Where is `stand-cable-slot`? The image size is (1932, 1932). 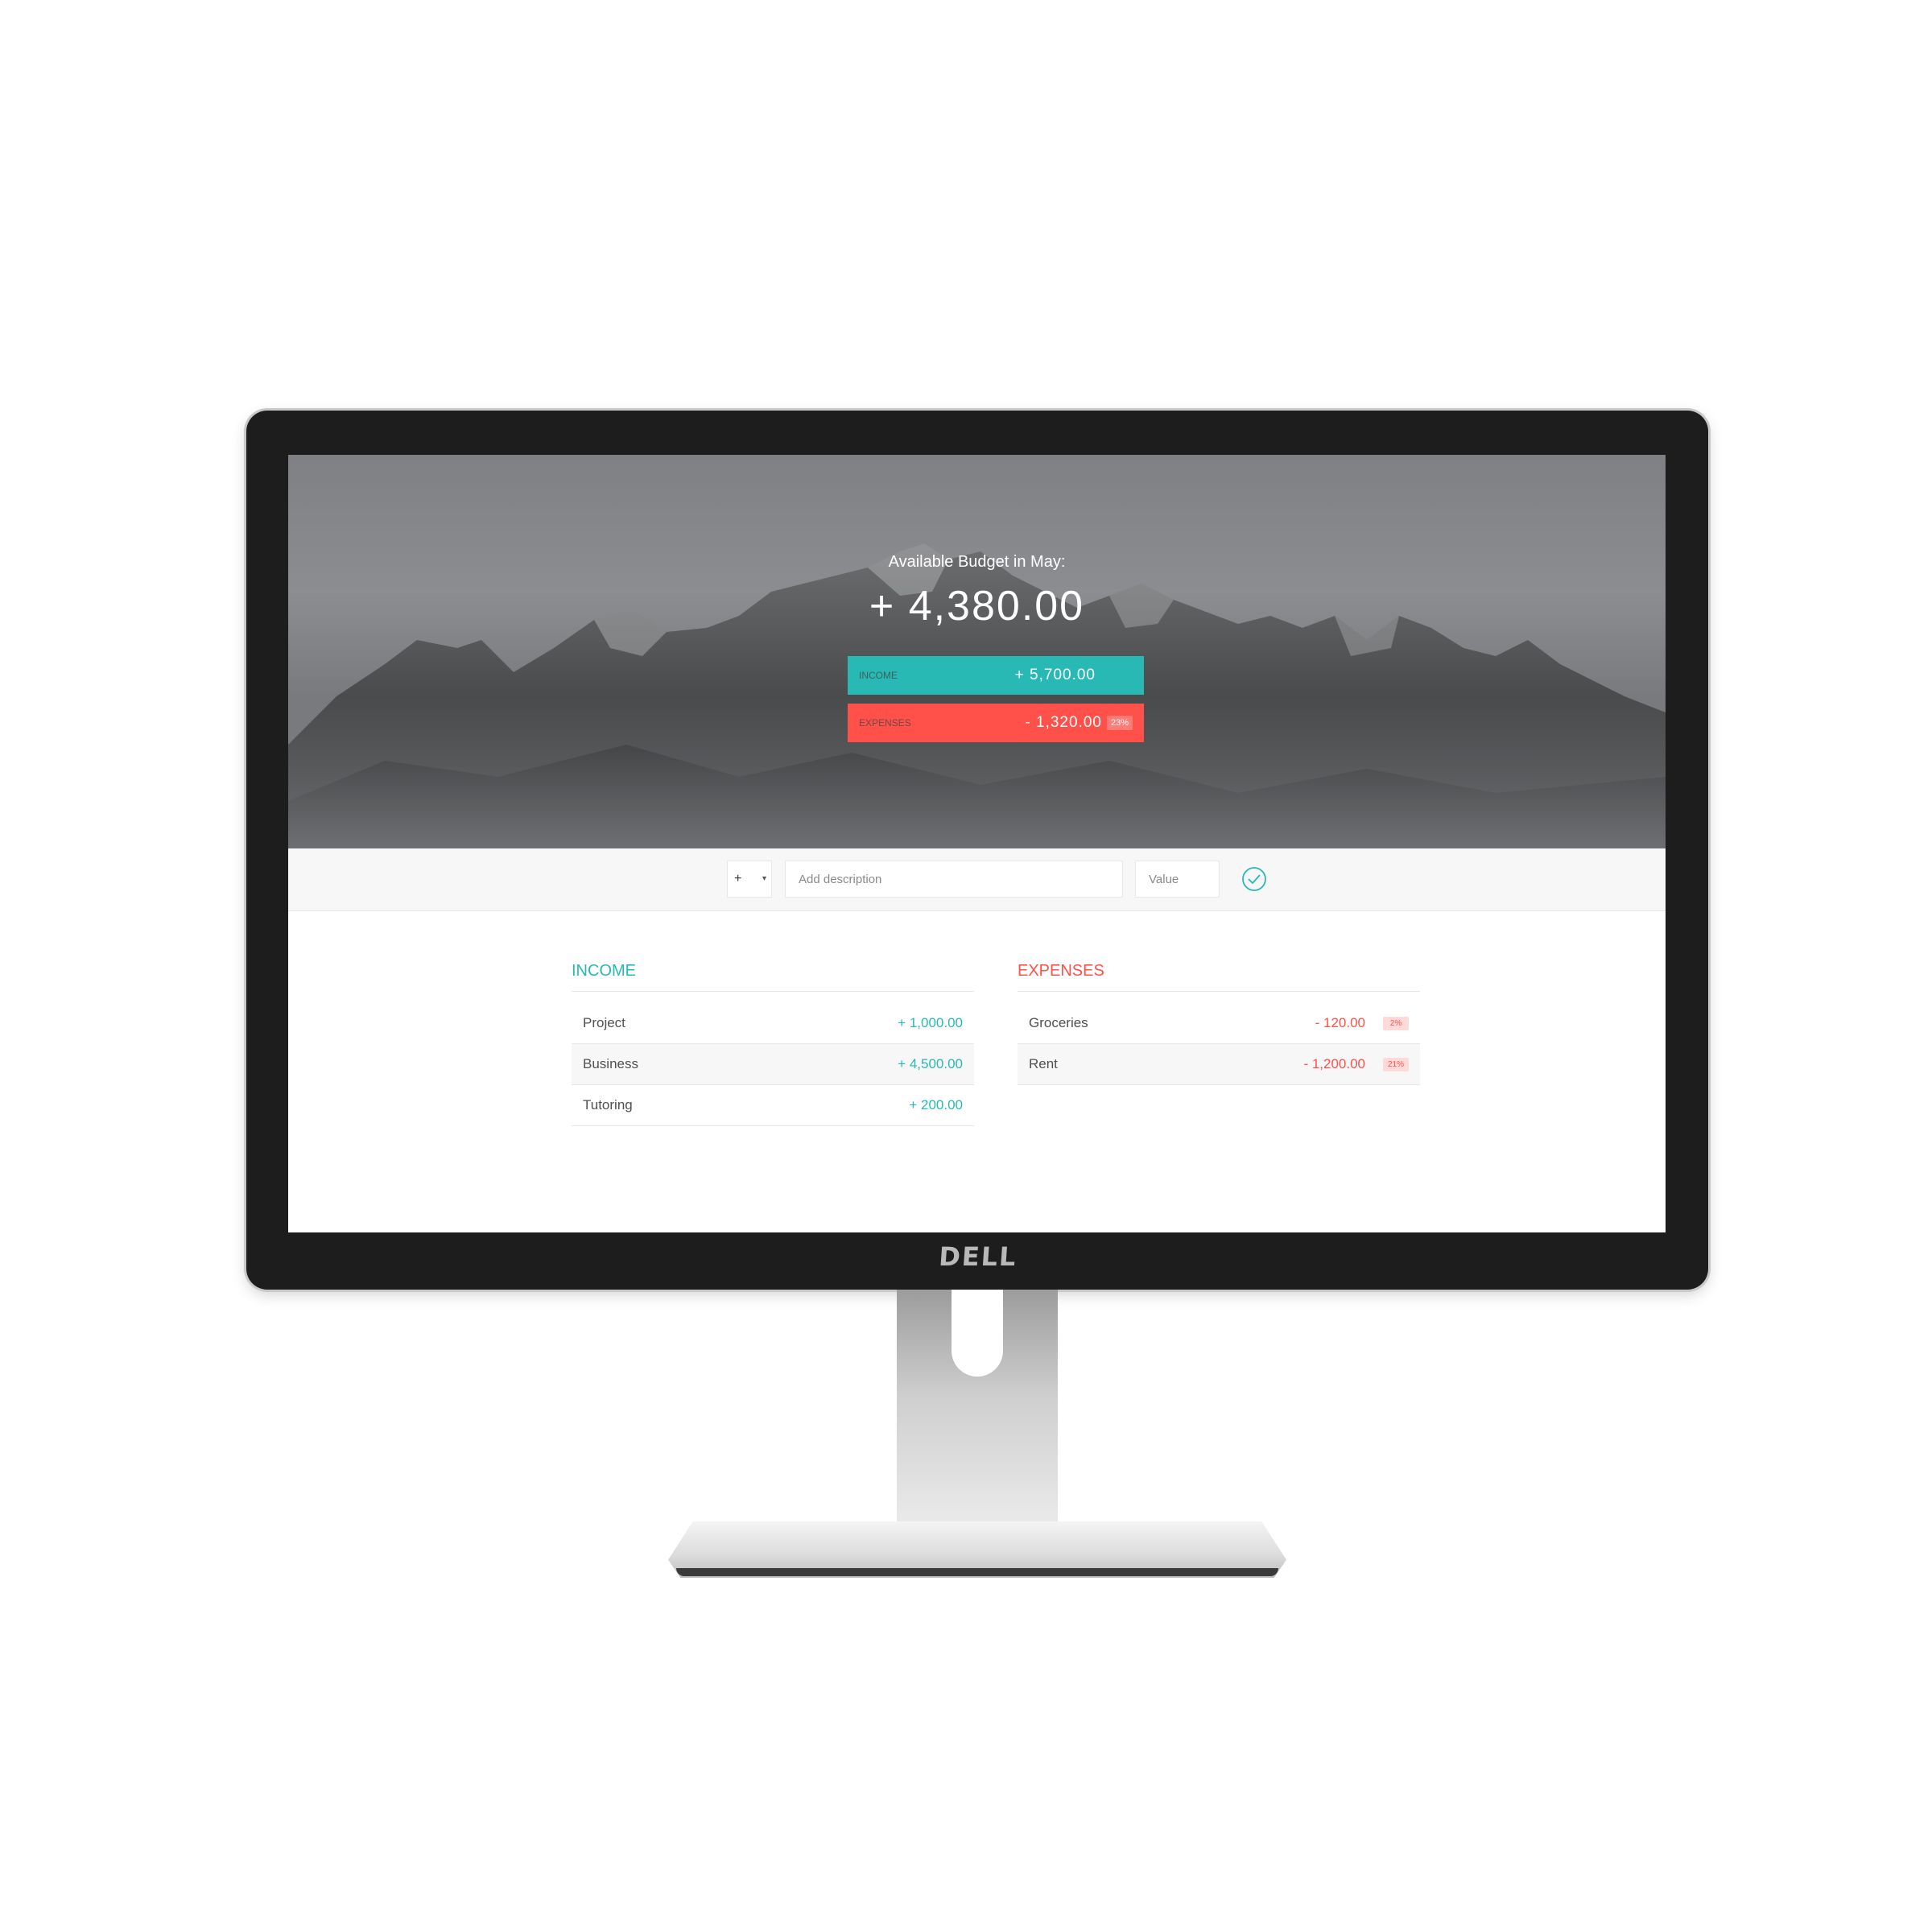 stand-cable-slot is located at coordinates (977, 1333).